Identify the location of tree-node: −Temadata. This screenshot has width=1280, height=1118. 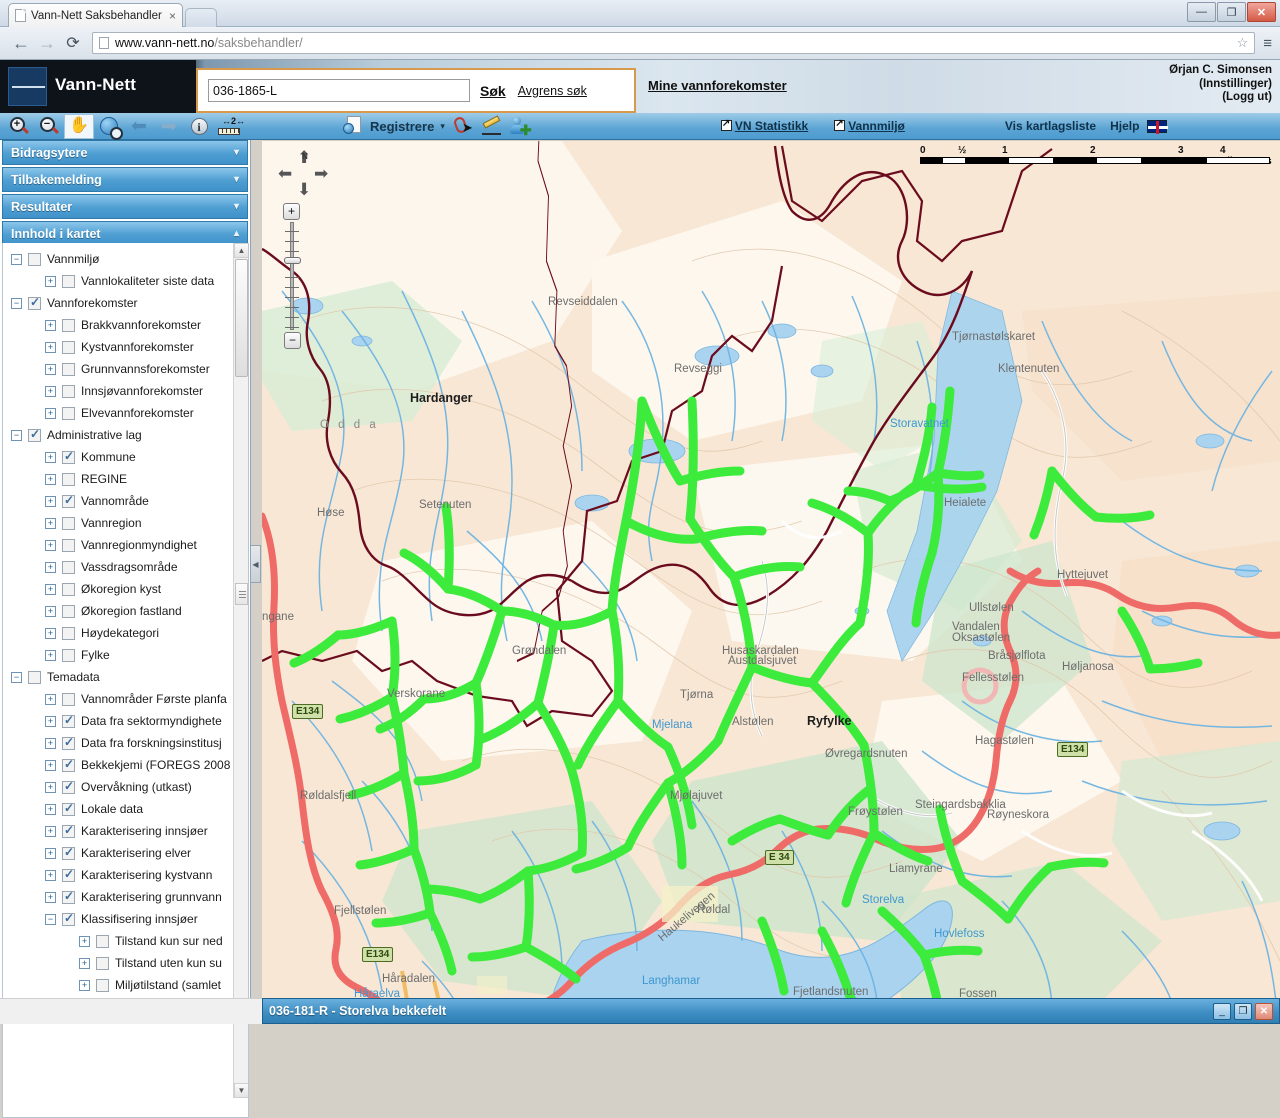
(121, 677).